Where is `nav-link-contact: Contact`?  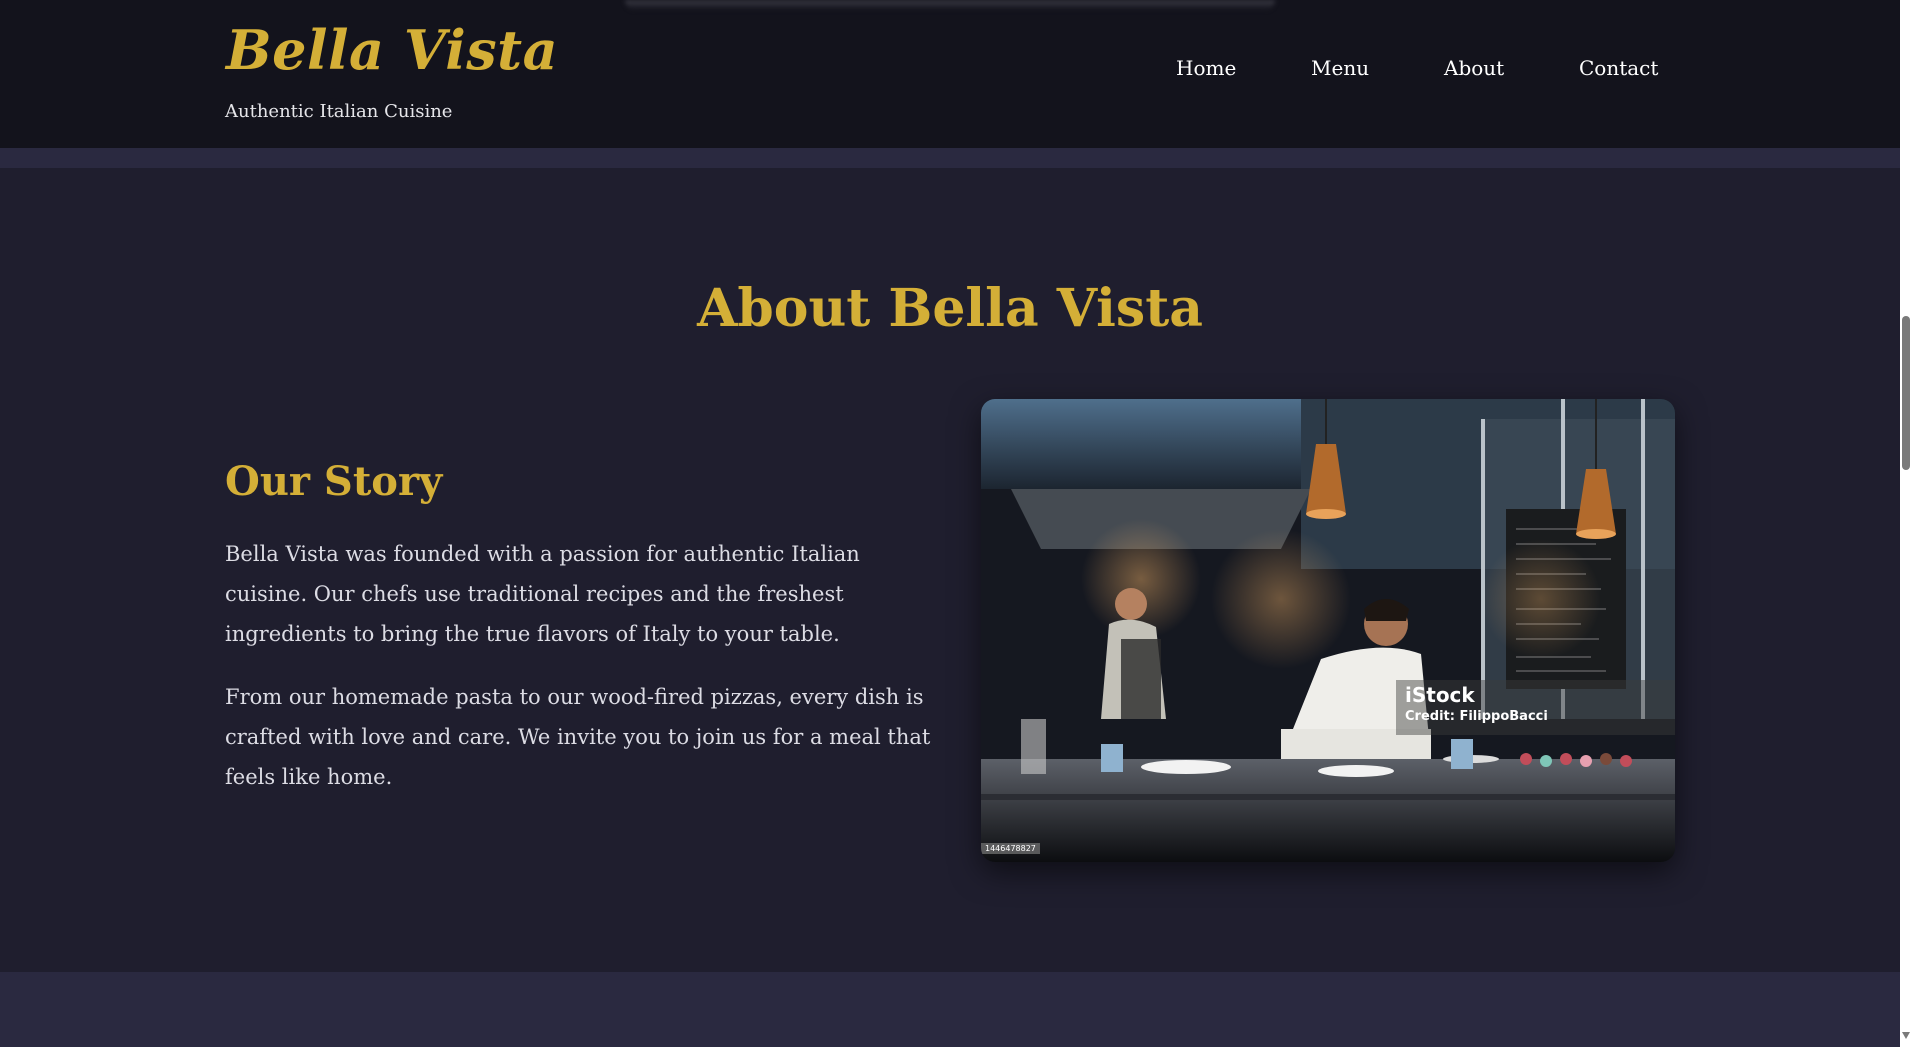 nav-link-contact: Contact is located at coordinates (1618, 68).